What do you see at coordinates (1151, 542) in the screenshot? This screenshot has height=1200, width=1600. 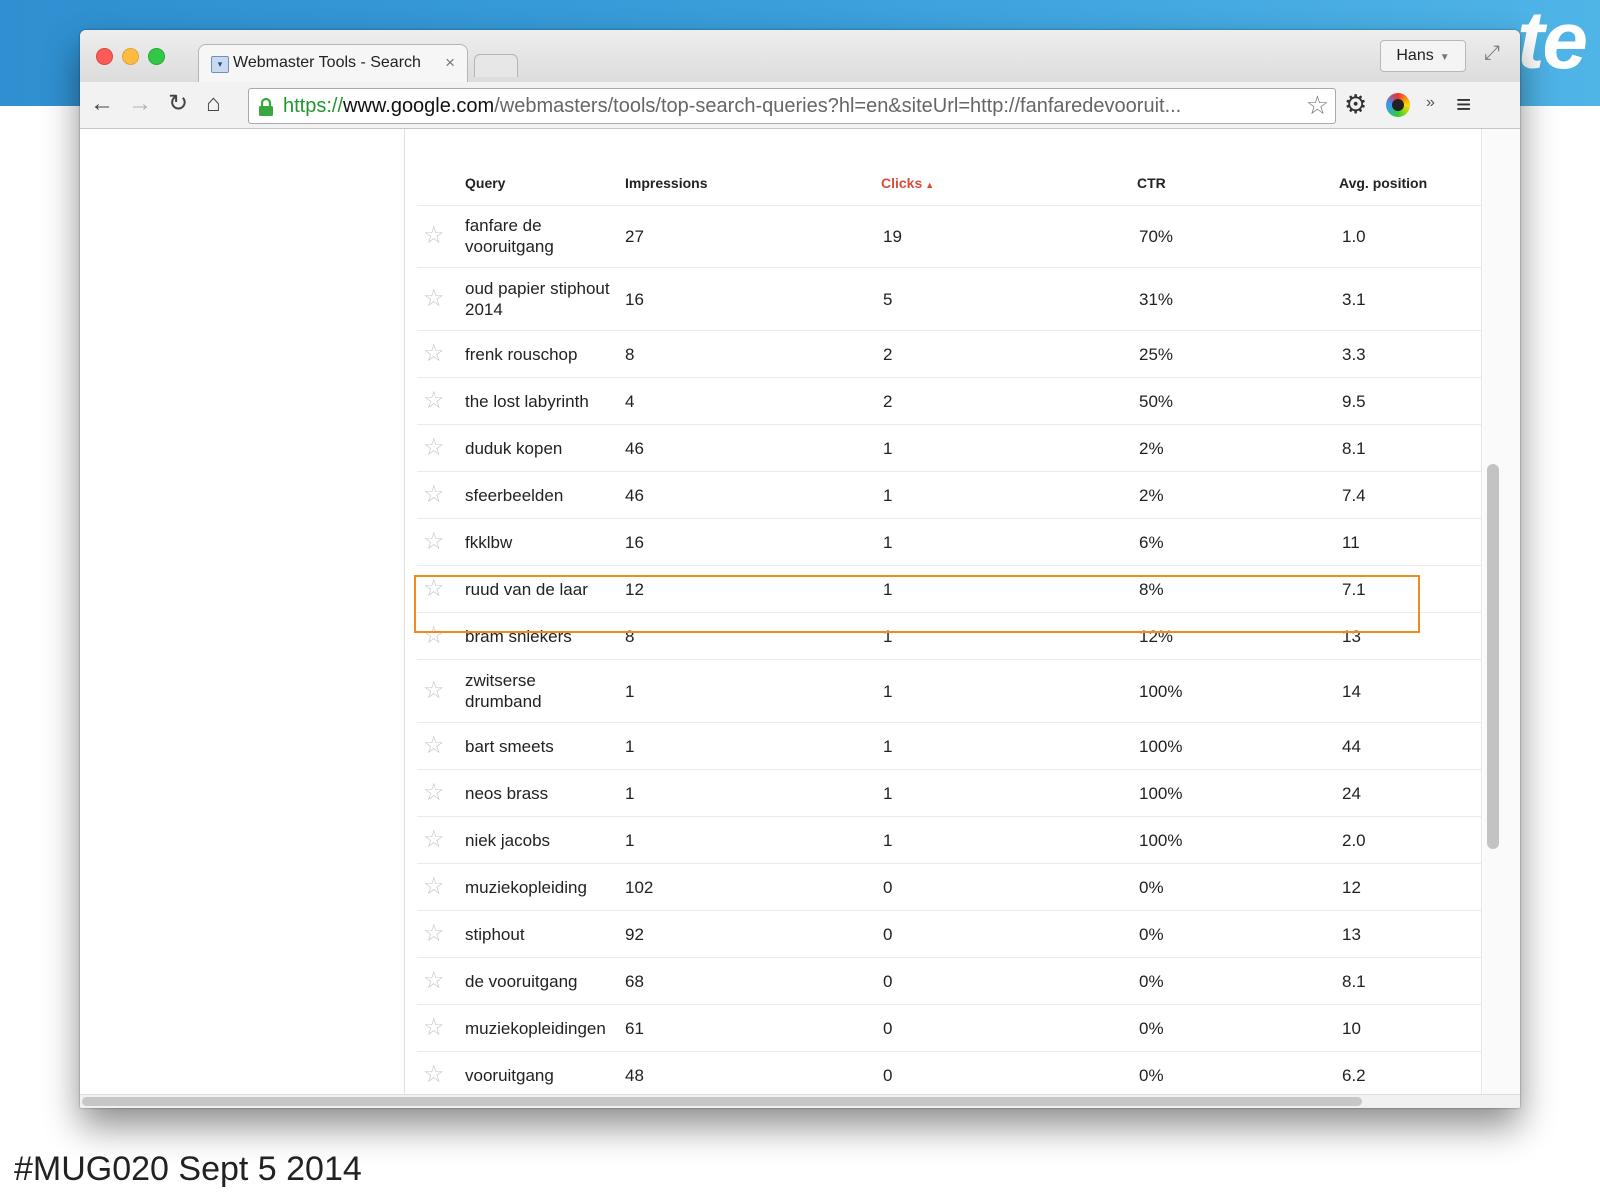 I see `ctr-cell: 6%` at bounding box center [1151, 542].